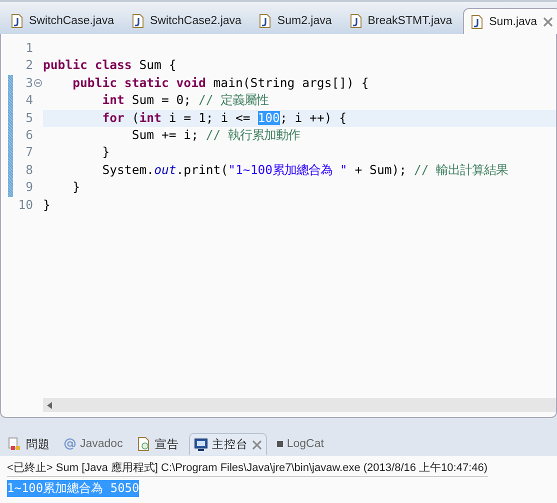 The height and width of the screenshot is (503, 557). I want to click on line-number: 8, so click(28, 170).